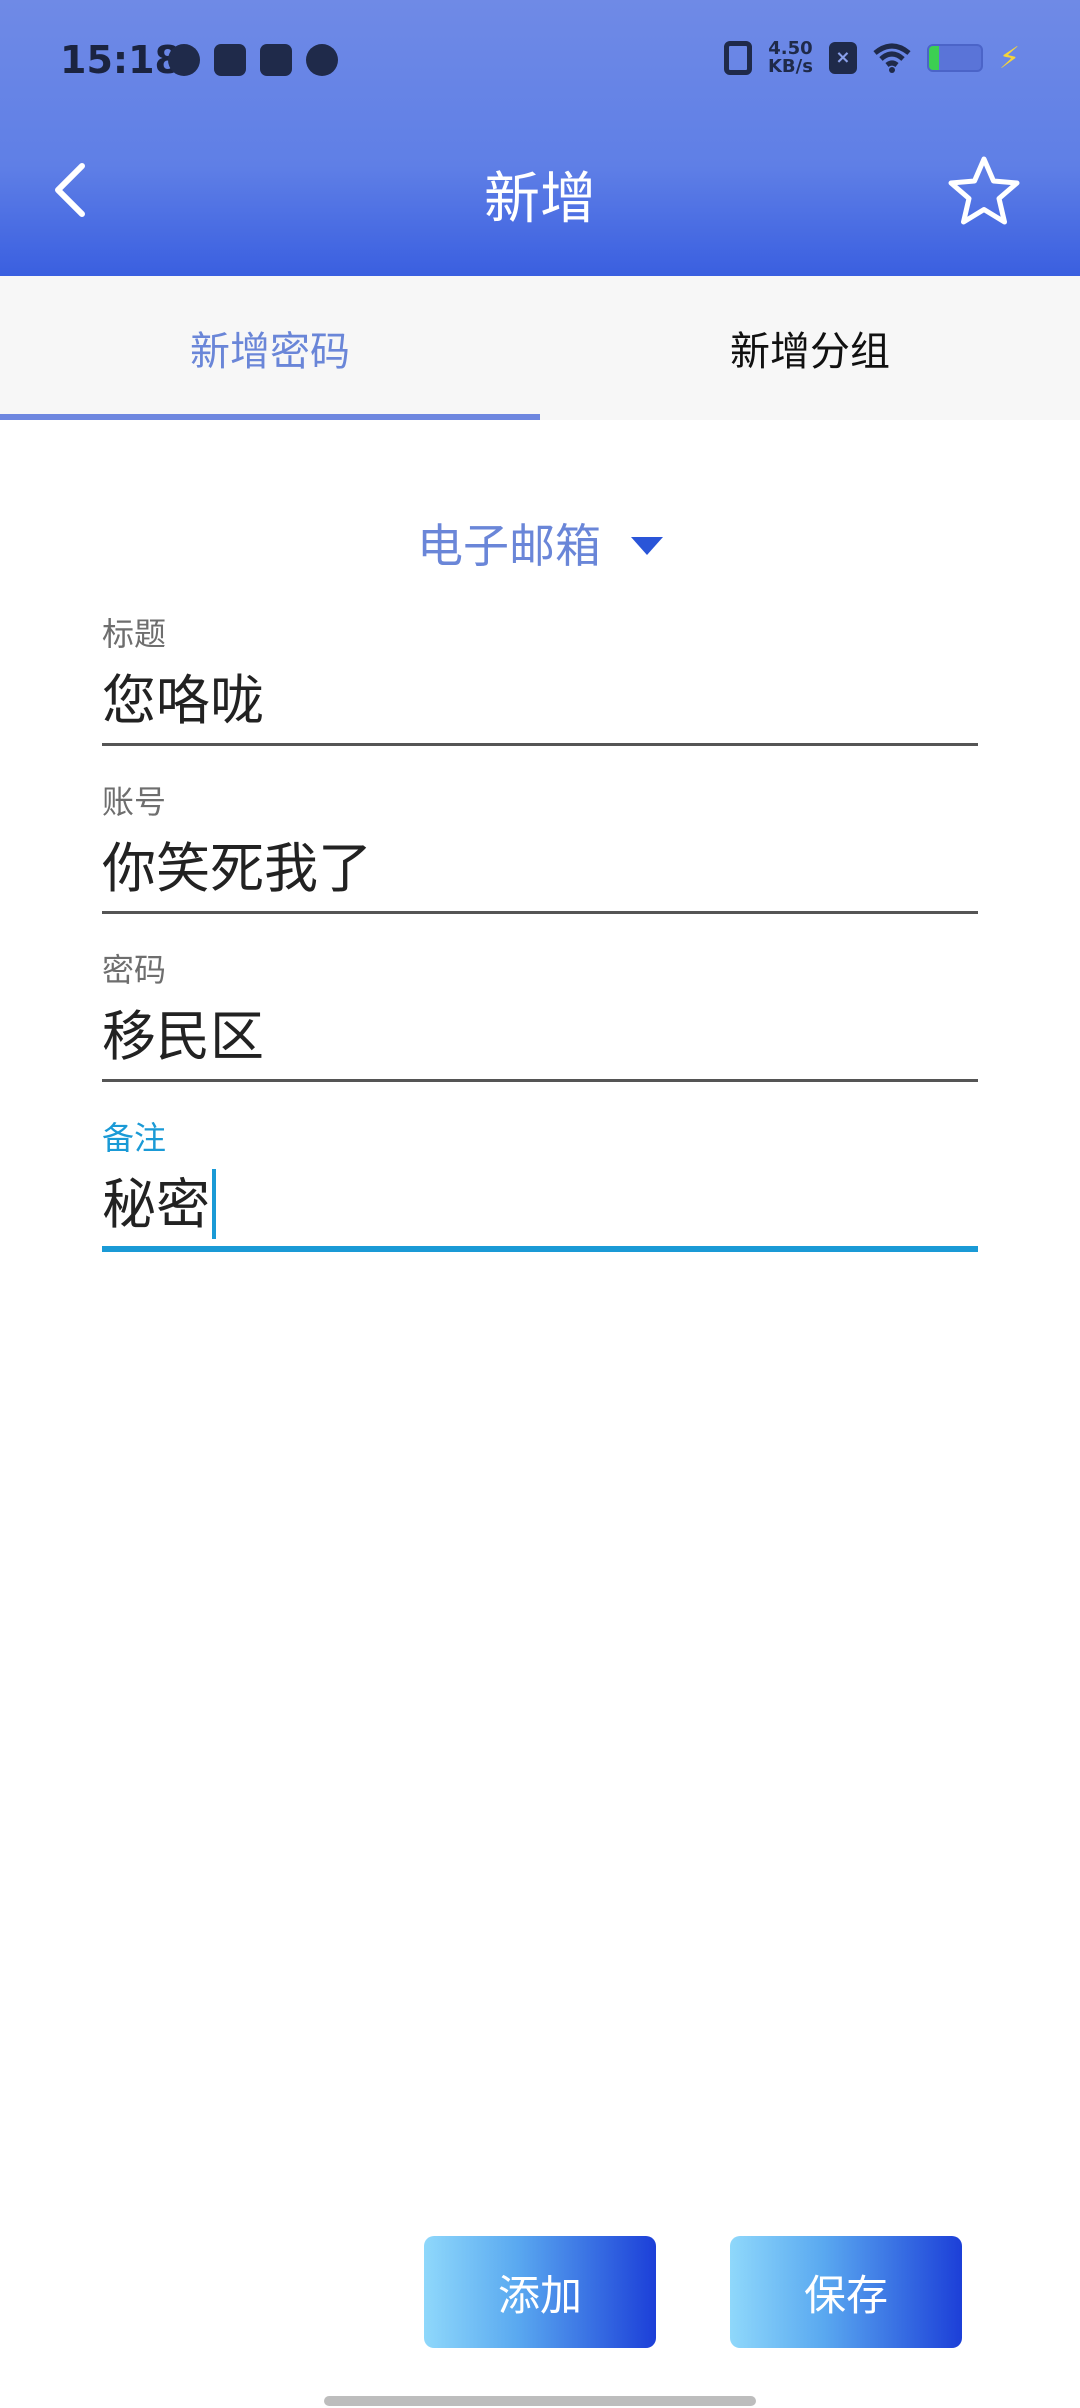 The height and width of the screenshot is (2408, 1080). I want to click on vibrate-icon, so click(737, 58).